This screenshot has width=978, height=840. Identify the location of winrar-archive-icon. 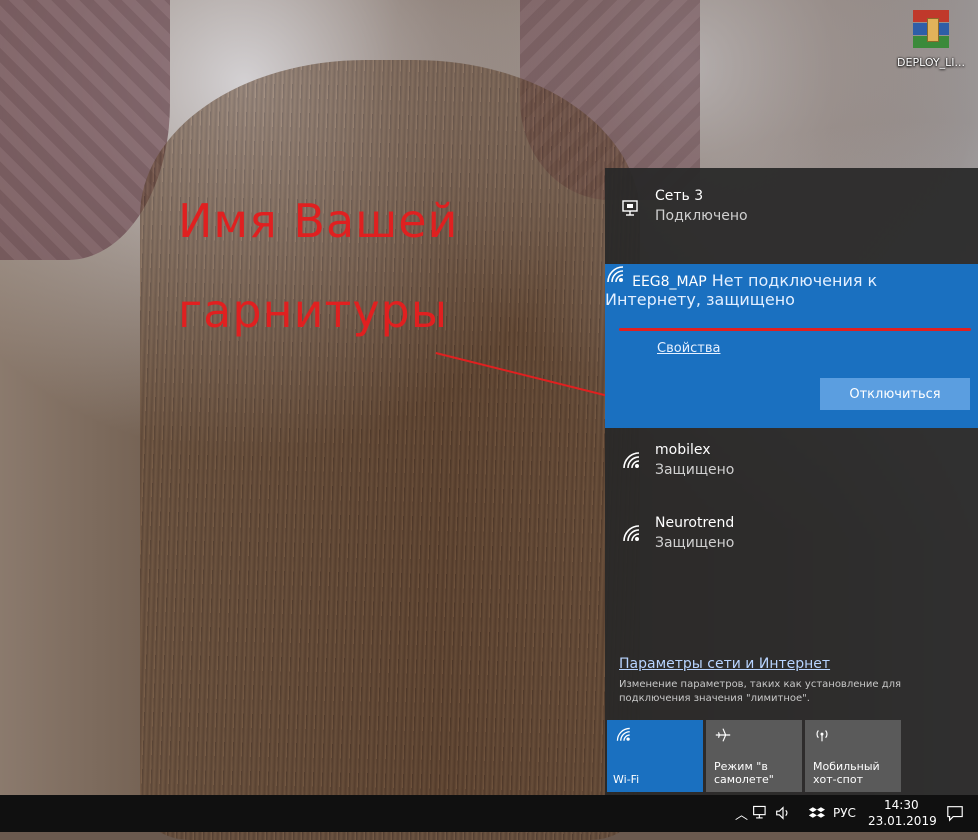
(931, 30).